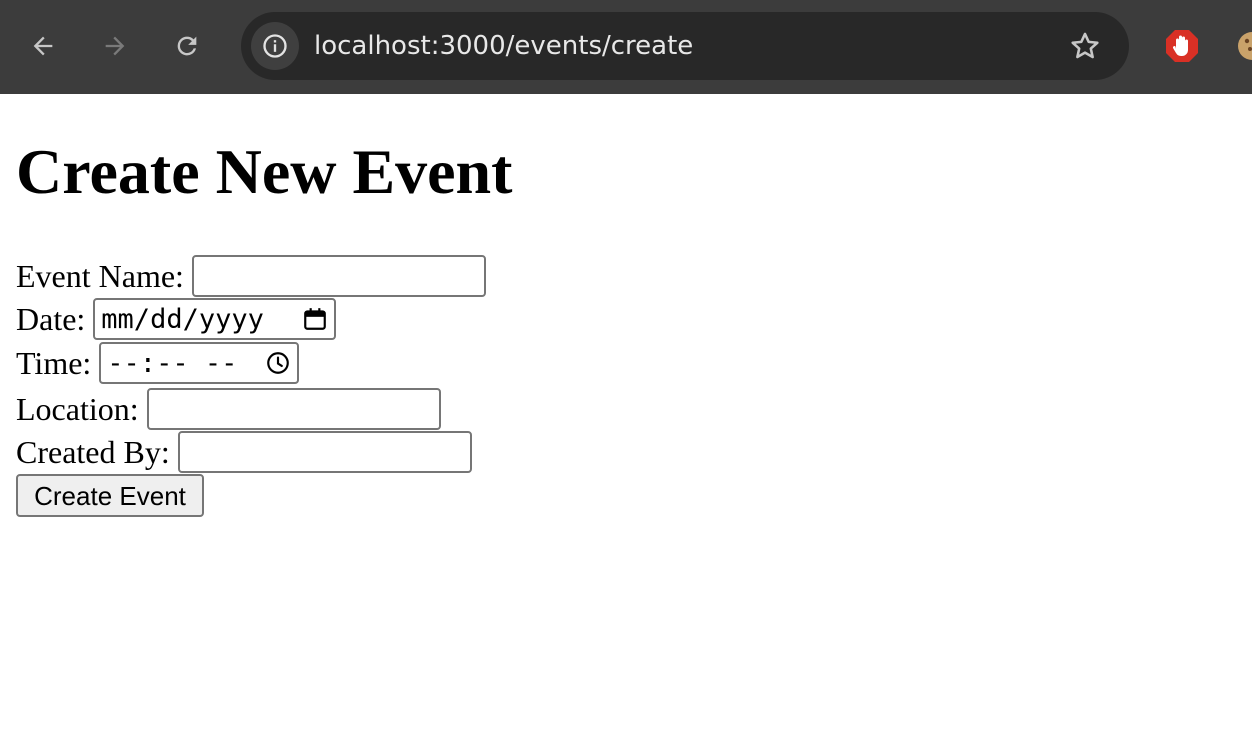 The height and width of the screenshot is (748, 1252). I want to click on calendar-icon, so click(315, 319).